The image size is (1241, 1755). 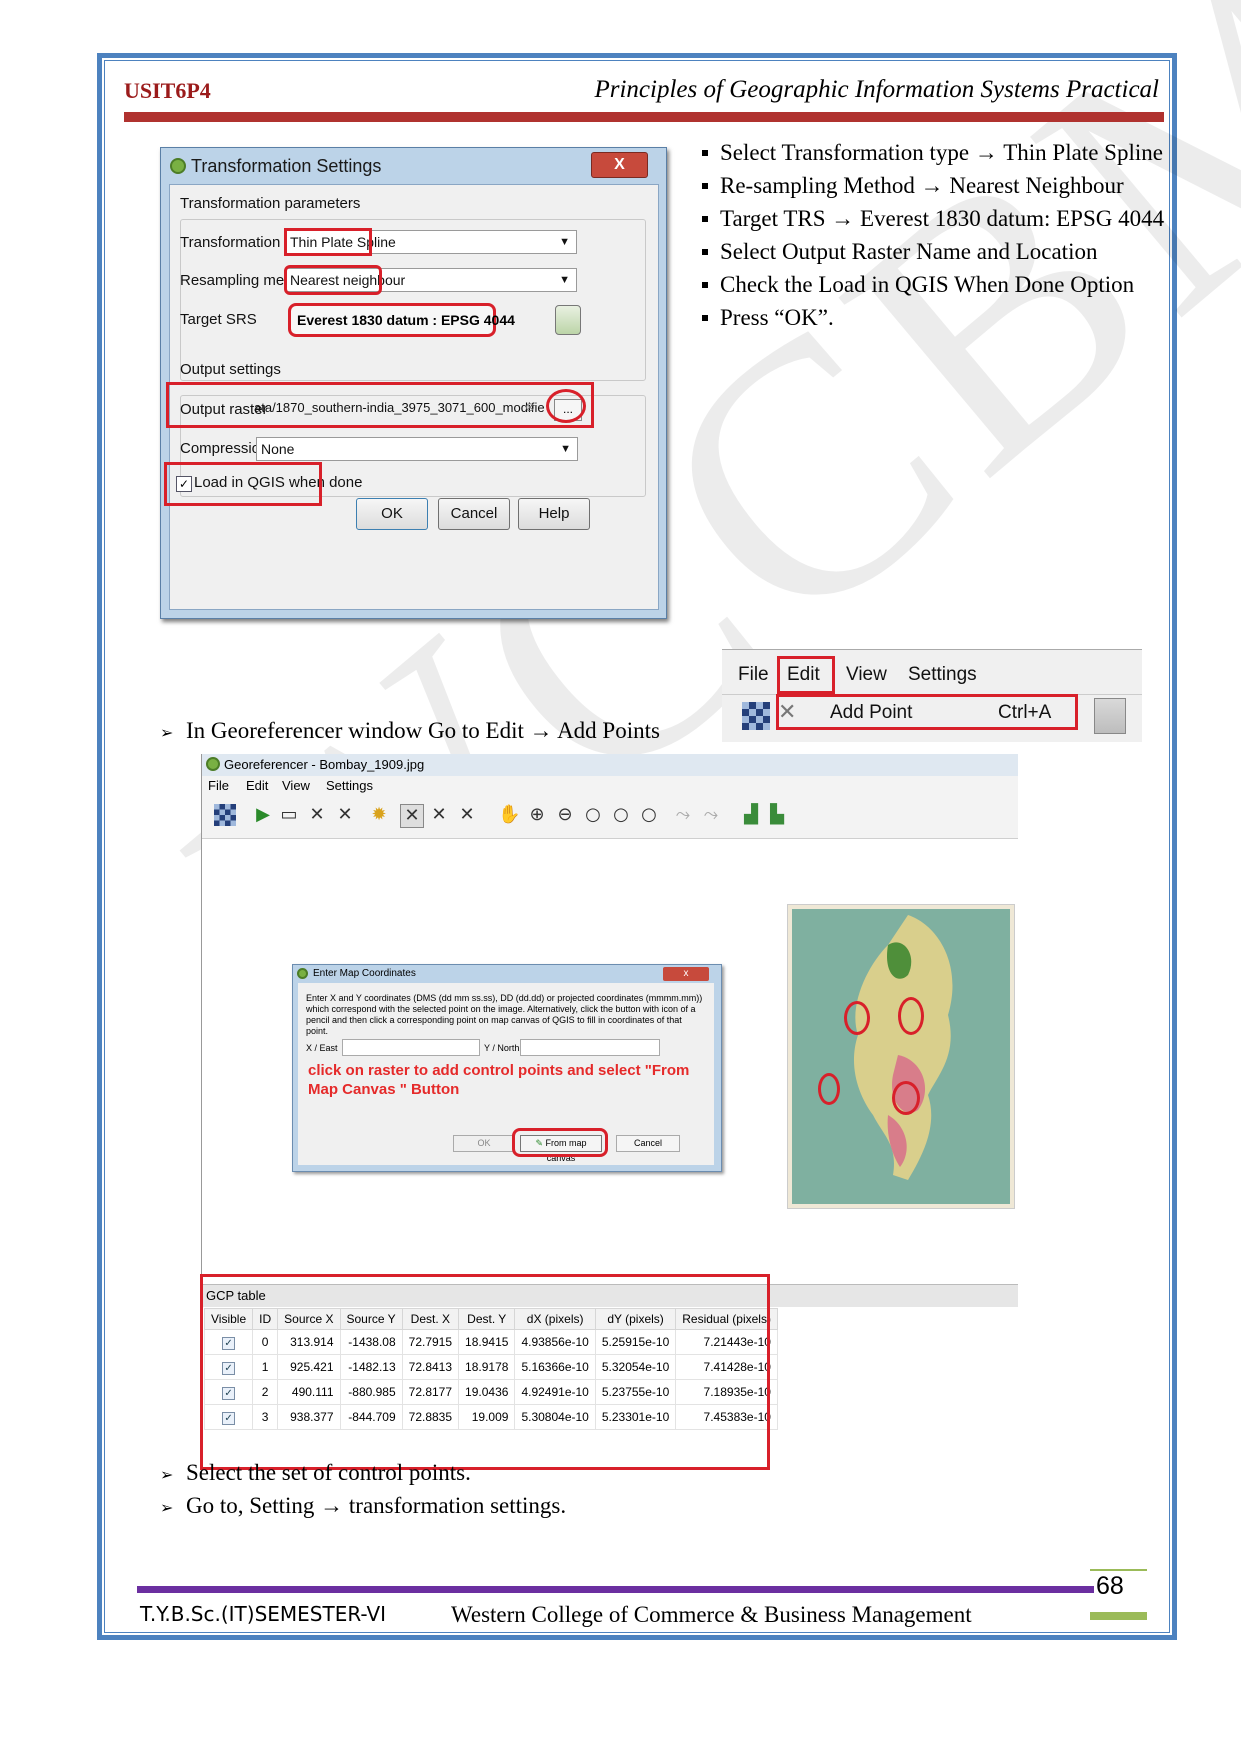 What do you see at coordinates (167, 90) in the screenshot?
I see `course-code: USIT6P4` at bounding box center [167, 90].